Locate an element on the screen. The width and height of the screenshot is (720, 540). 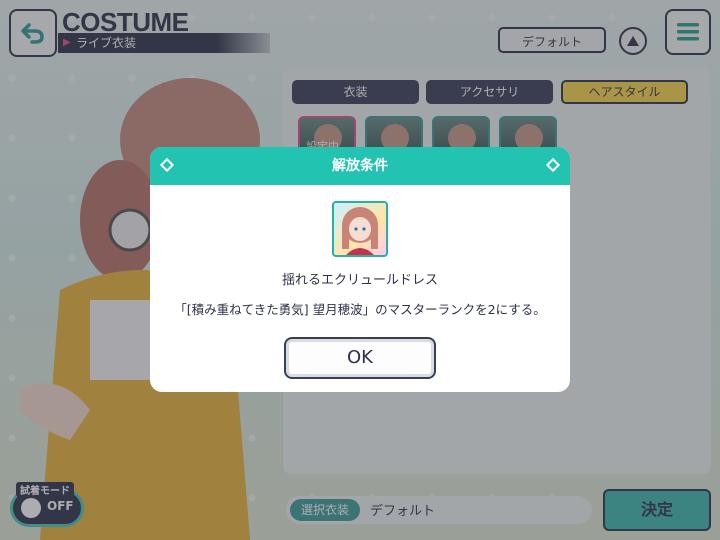
dialog-header: 解放条件 is located at coordinates (360, 166).